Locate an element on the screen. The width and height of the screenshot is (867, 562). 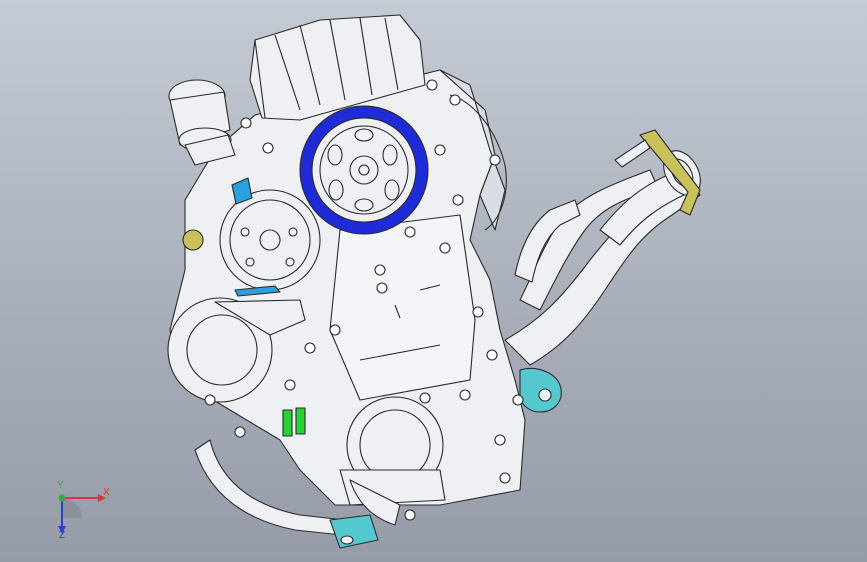
thermostat-housing is located at coordinates (354, 531).